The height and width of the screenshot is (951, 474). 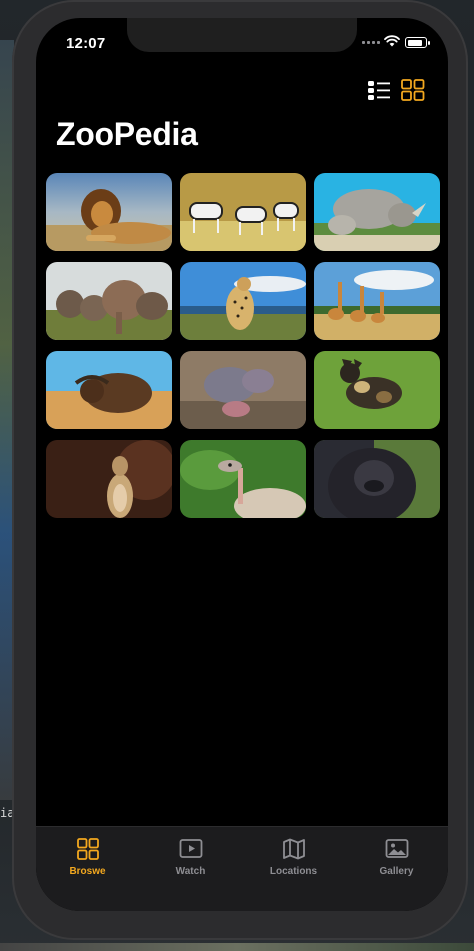 I want to click on gorilla-photo, so click(x=377, y=479).